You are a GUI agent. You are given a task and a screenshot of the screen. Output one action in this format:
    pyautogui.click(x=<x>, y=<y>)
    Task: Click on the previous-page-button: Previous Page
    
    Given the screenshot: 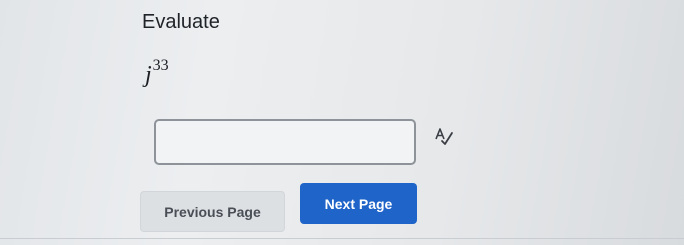 What is the action you would take?
    pyautogui.click(x=212, y=211)
    